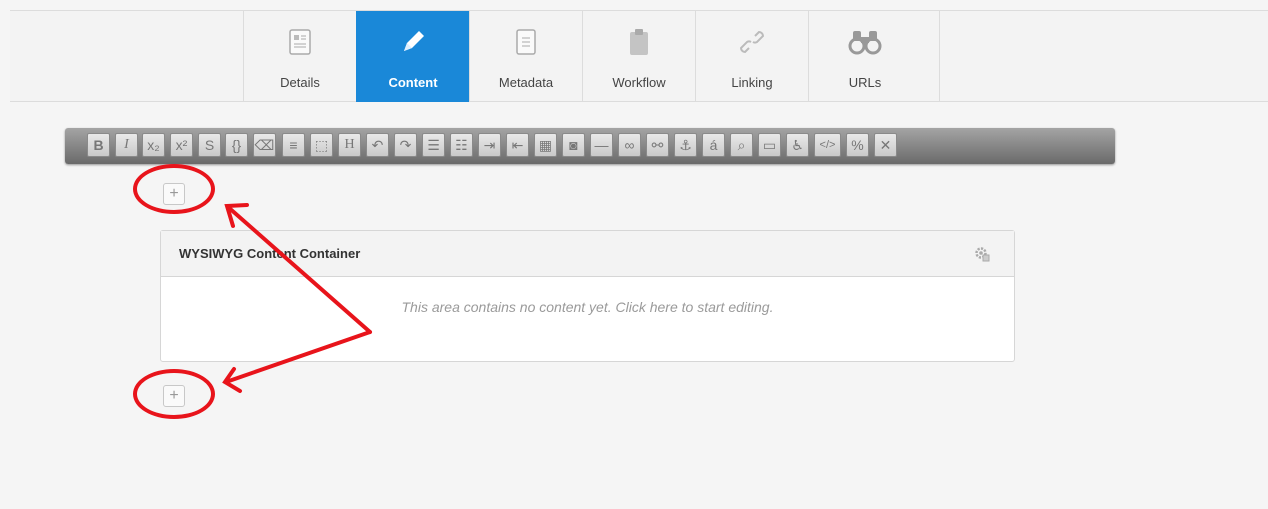 The image size is (1268, 509). Describe the element at coordinates (321, 145) in the screenshot. I see `block-button: ⬚` at that location.